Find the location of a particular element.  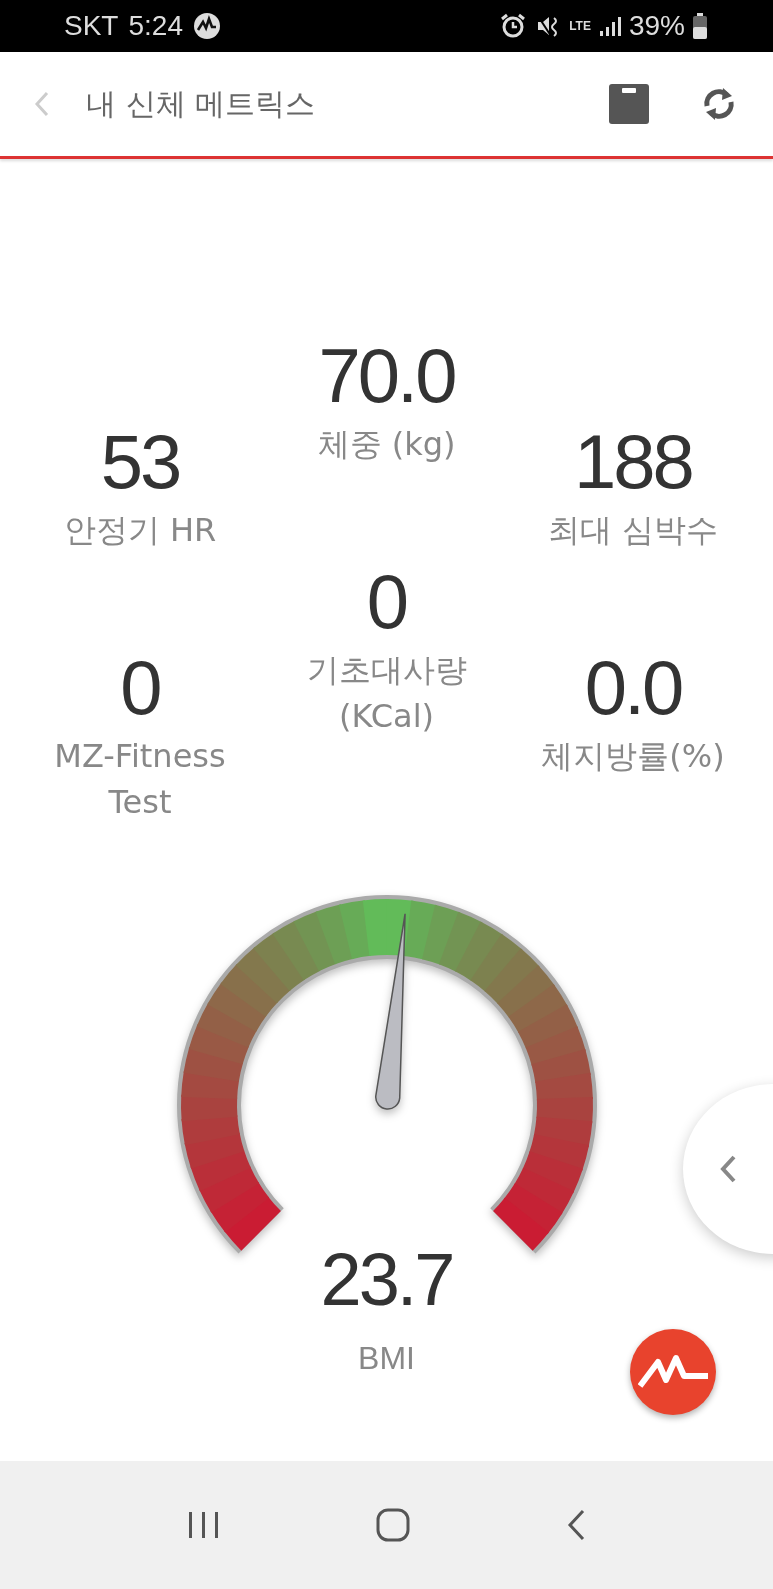

back-nav-icon is located at coordinates (575, 1525).